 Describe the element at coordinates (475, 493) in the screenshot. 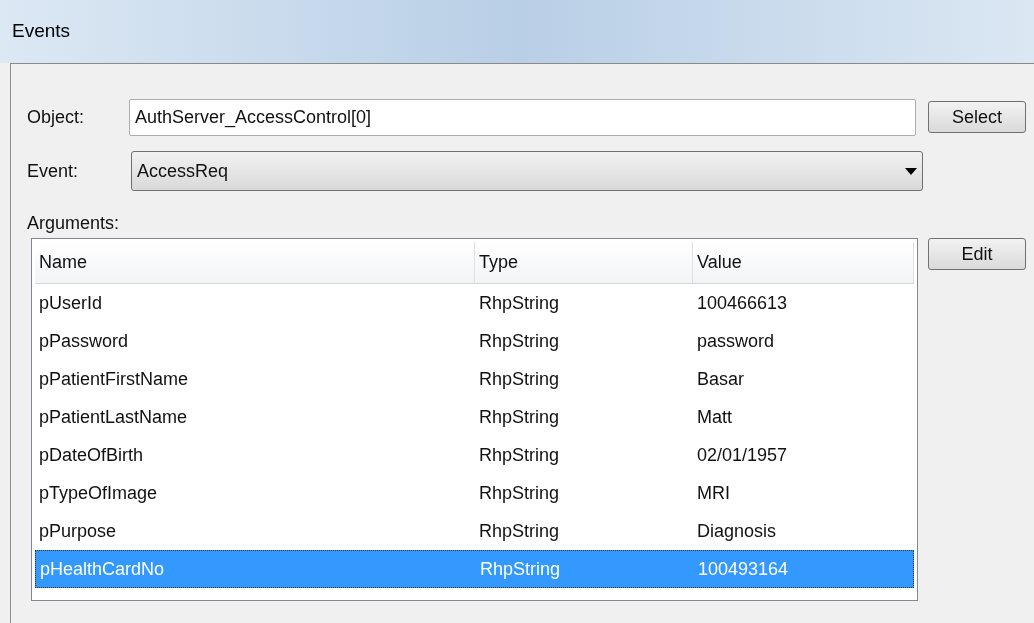

I see `argument-row: pTypeOfImage RhpString MRI` at that location.